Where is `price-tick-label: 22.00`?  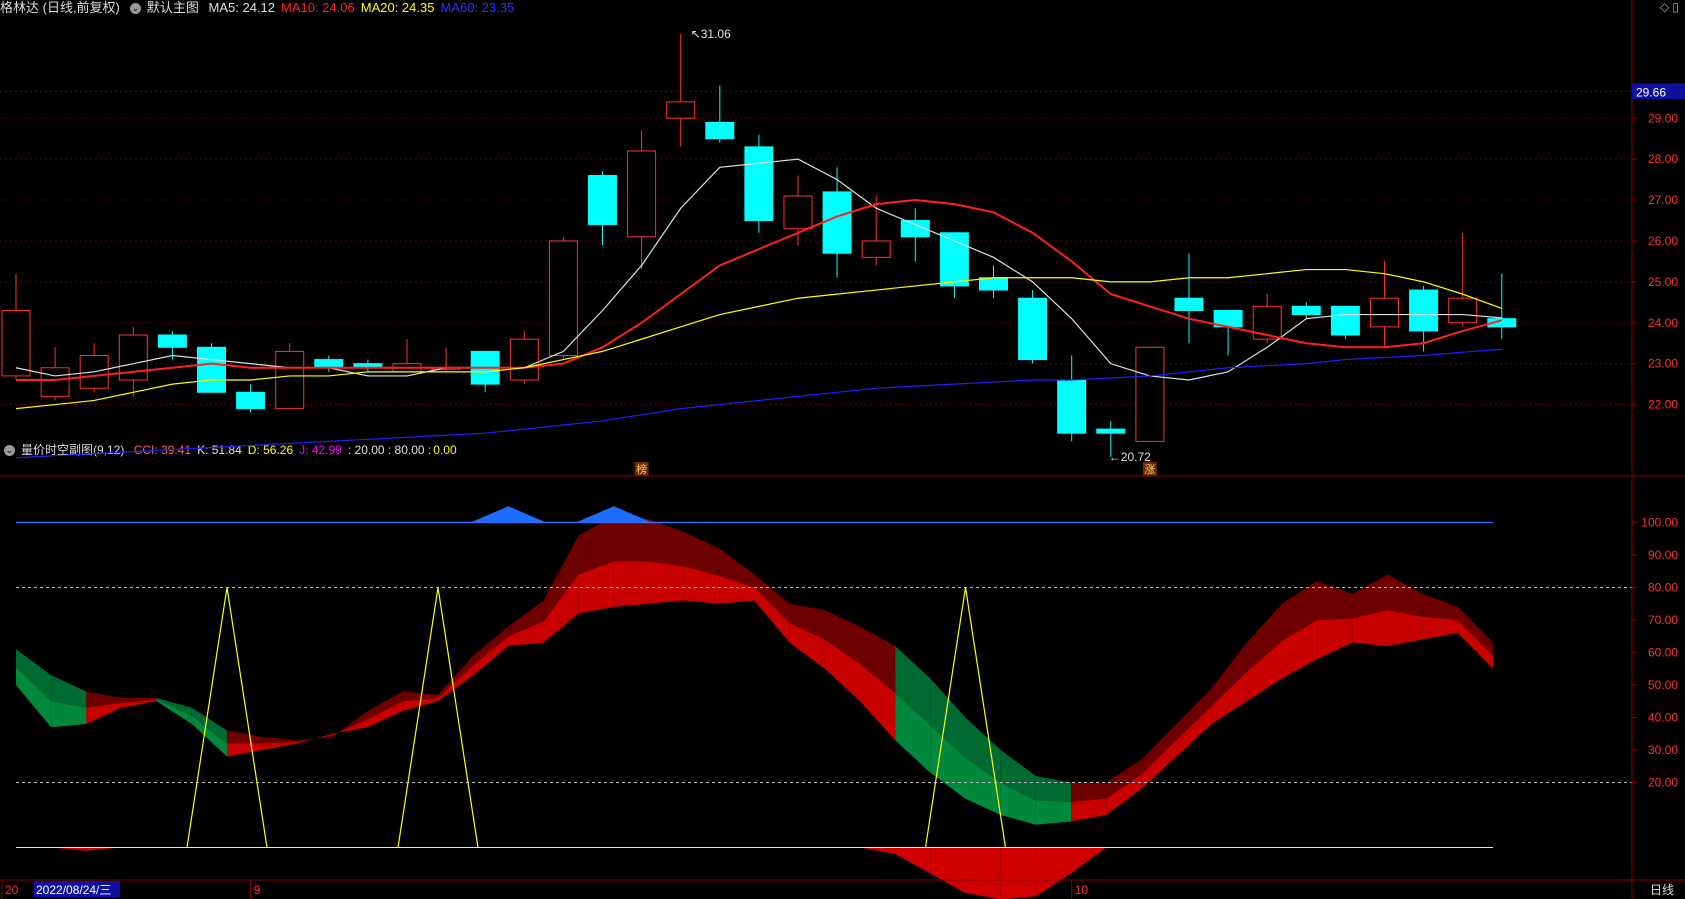 price-tick-label: 22.00 is located at coordinates (1663, 405).